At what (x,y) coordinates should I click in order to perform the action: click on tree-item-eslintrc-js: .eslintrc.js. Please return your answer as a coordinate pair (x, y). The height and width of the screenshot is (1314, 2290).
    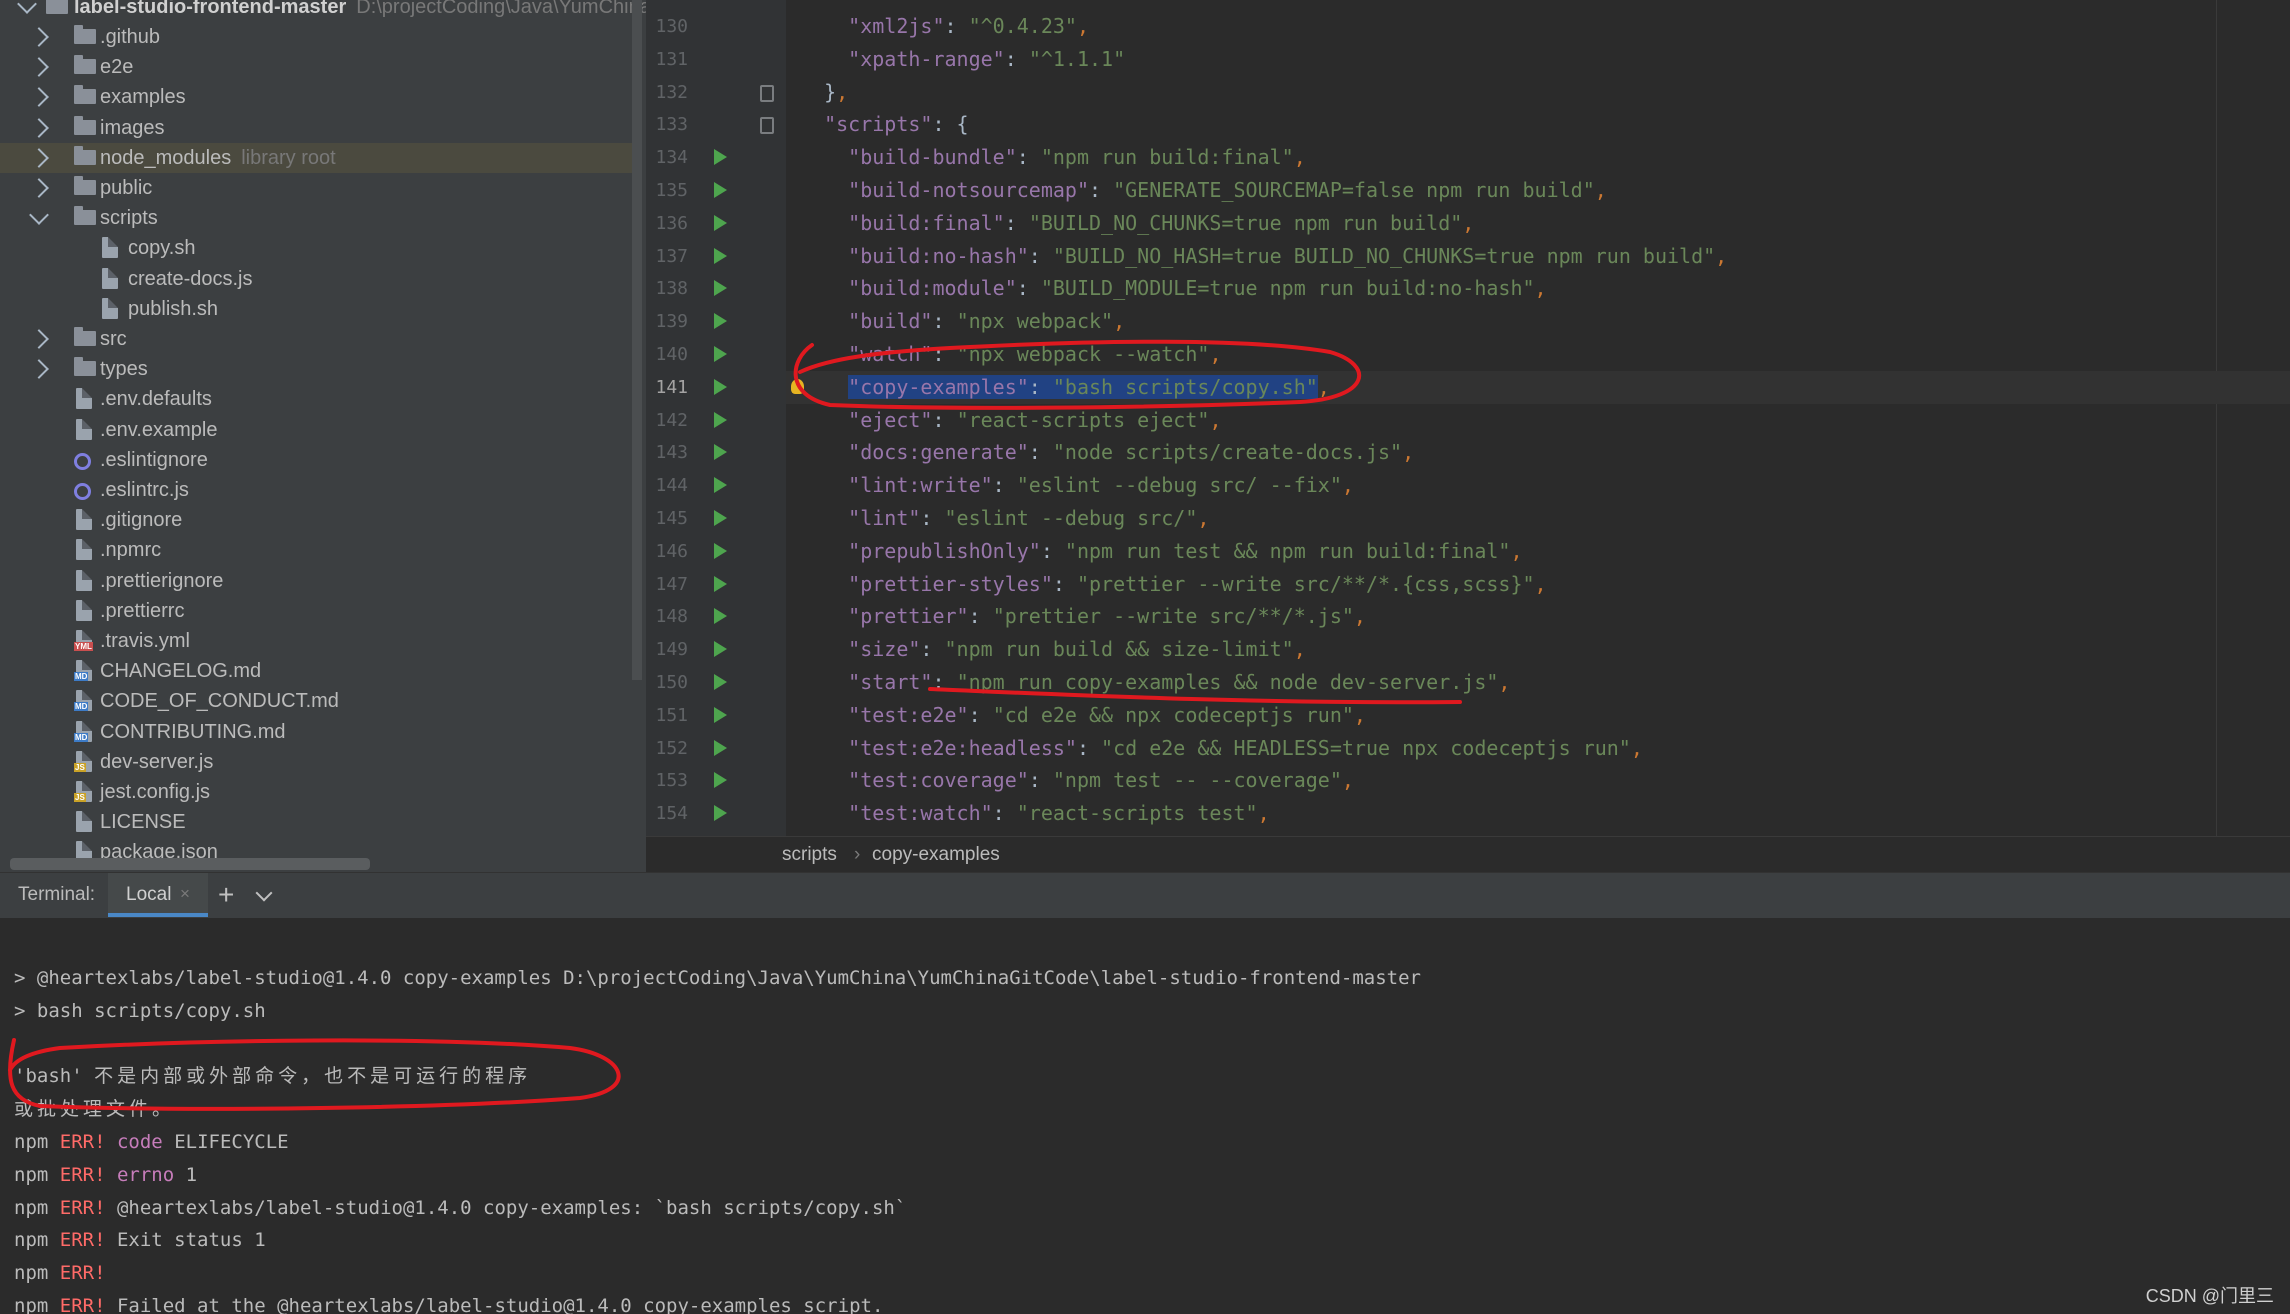
    Looking at the image, I should click on (319, 490).